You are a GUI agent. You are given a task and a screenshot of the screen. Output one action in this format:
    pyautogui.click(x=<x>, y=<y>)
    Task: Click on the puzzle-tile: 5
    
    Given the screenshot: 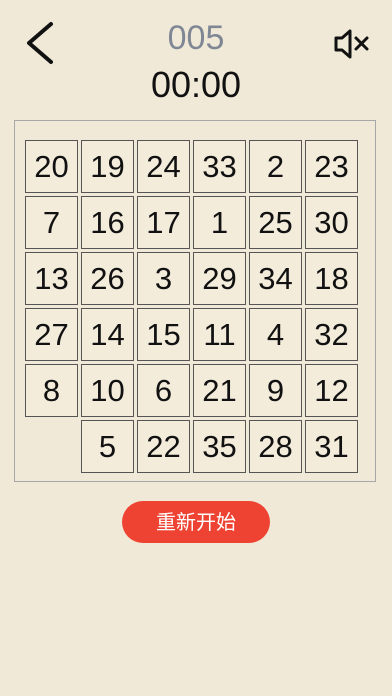 What is the action you would take?
    pyautogui.click(x=107, y=446)
    